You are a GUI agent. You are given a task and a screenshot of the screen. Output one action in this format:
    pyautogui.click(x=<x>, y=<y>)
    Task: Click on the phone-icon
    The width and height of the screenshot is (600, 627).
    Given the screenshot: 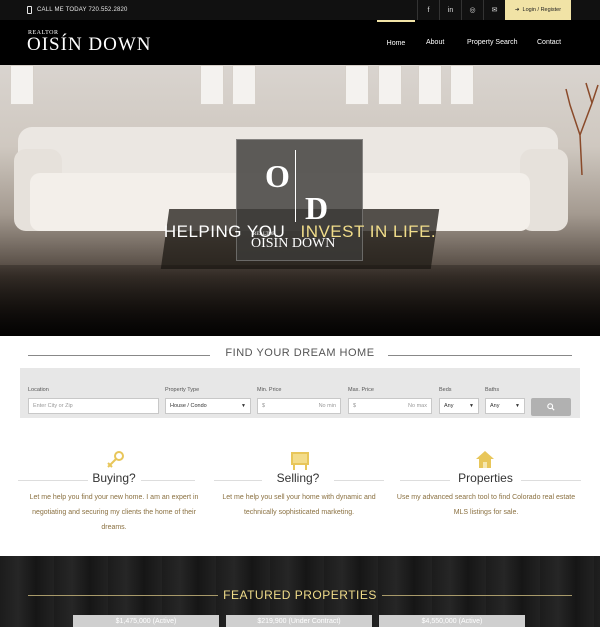 What is the action you would take?
    pyautogui.click(x=29, y=10)
    